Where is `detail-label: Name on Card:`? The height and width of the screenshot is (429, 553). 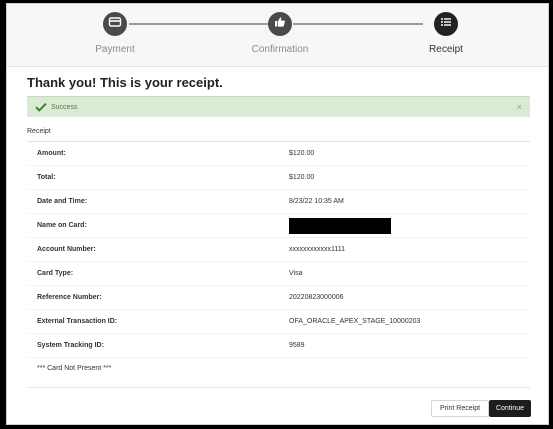
detail-label: Name on Card: is located at coordinates (62, 225).